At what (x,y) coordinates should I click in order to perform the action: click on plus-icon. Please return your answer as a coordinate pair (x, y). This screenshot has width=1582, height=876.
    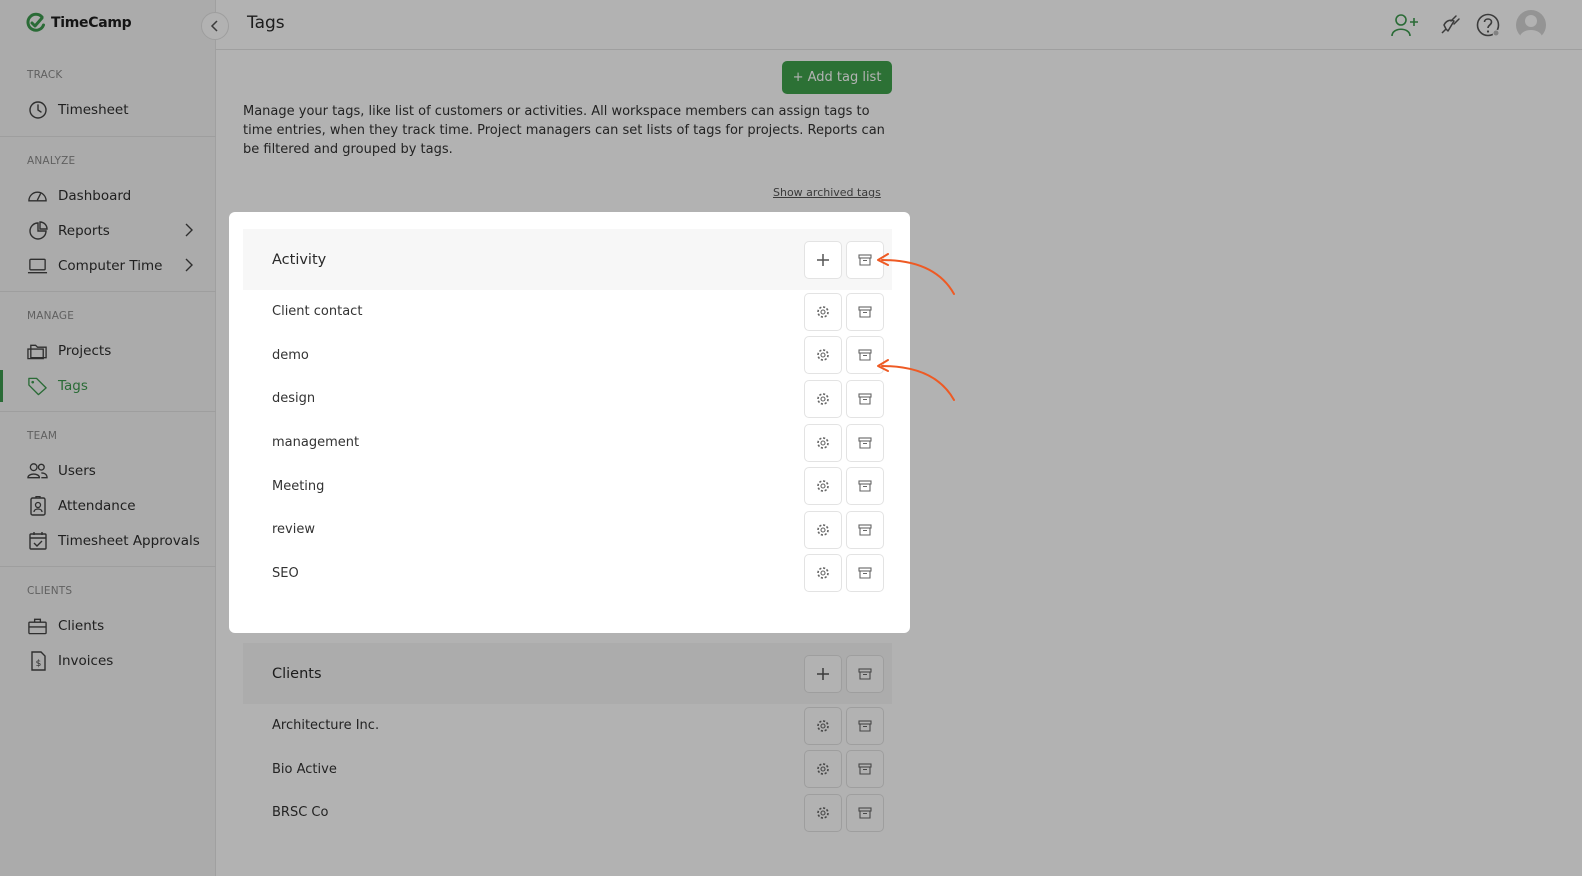
    Looking at the image, I should click on (823, 673).